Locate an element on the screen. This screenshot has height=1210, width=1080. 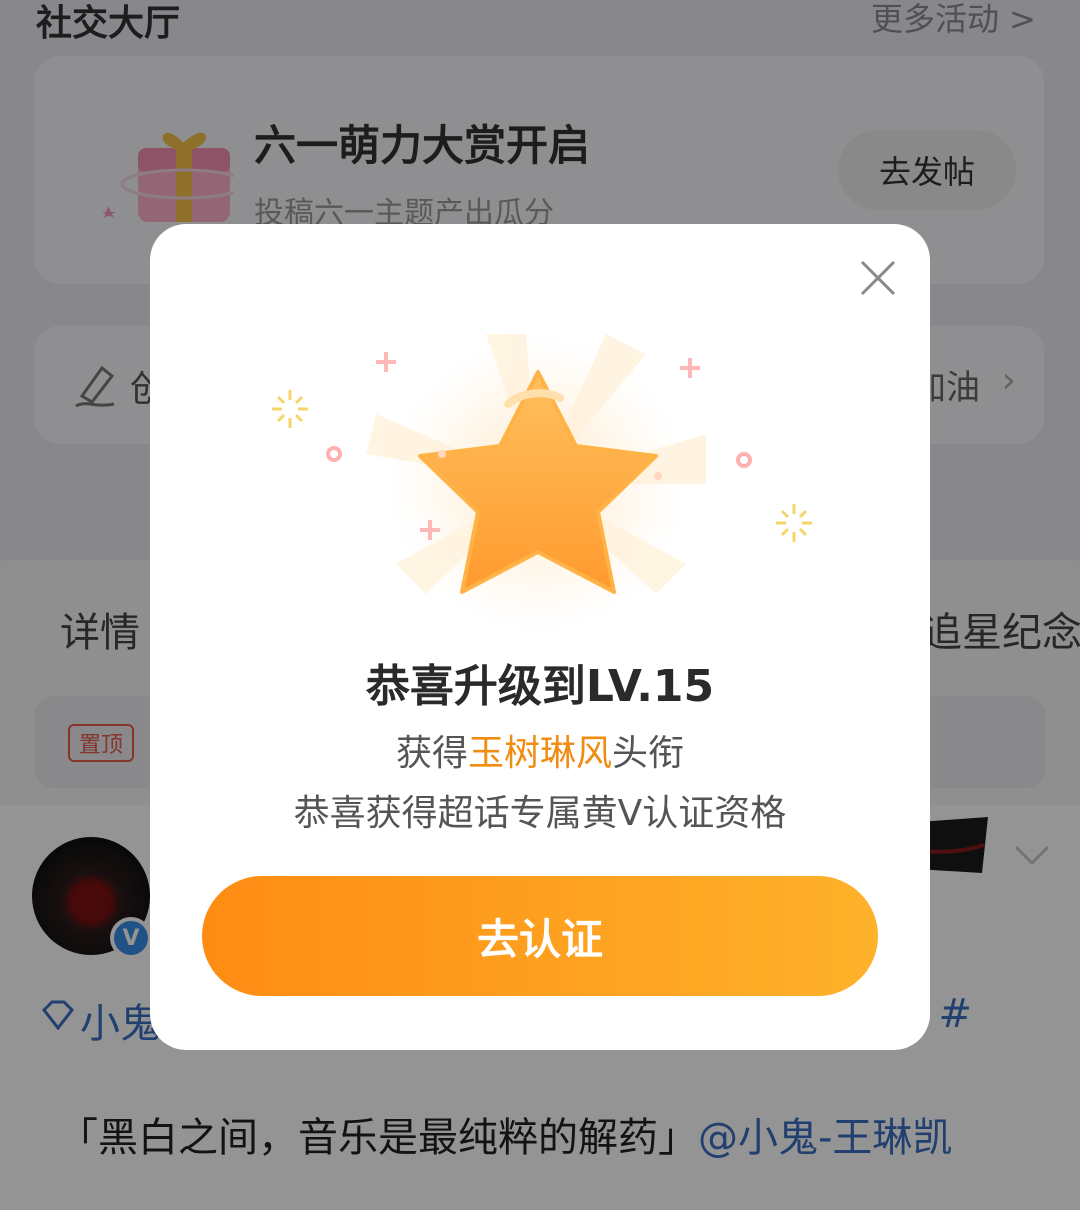
level-up-title: 恭喜升级到LV.15 is located at coordinates (540, 686).